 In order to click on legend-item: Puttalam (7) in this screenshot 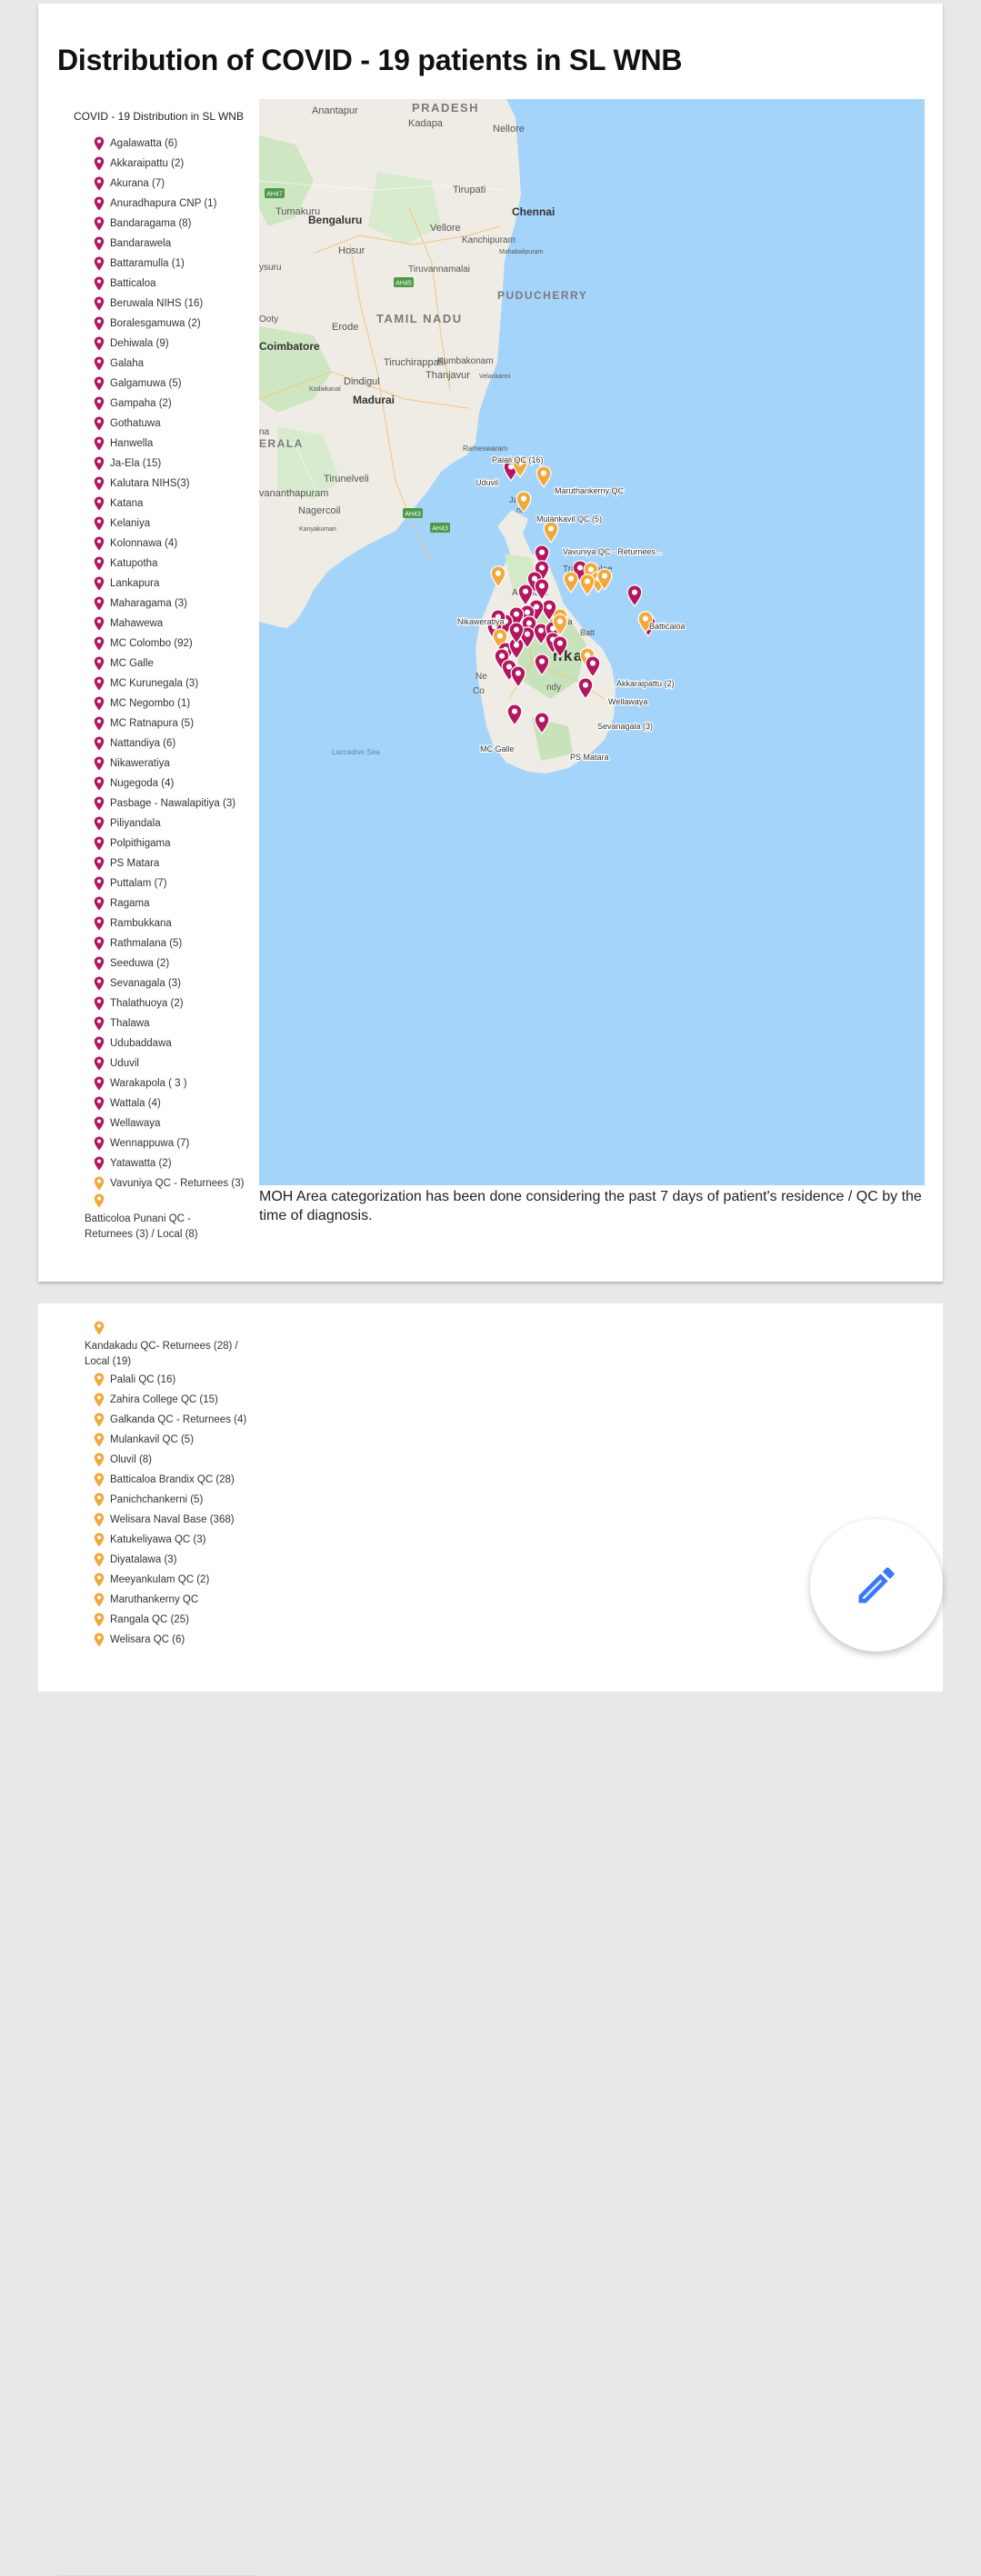, I will do `click(169, 884)`.